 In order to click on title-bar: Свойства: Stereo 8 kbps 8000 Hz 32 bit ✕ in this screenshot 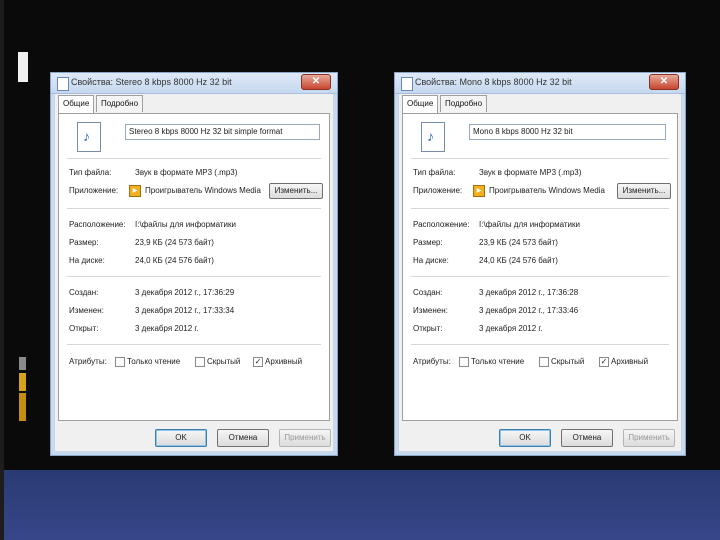, I will do `click(194, 83)`.